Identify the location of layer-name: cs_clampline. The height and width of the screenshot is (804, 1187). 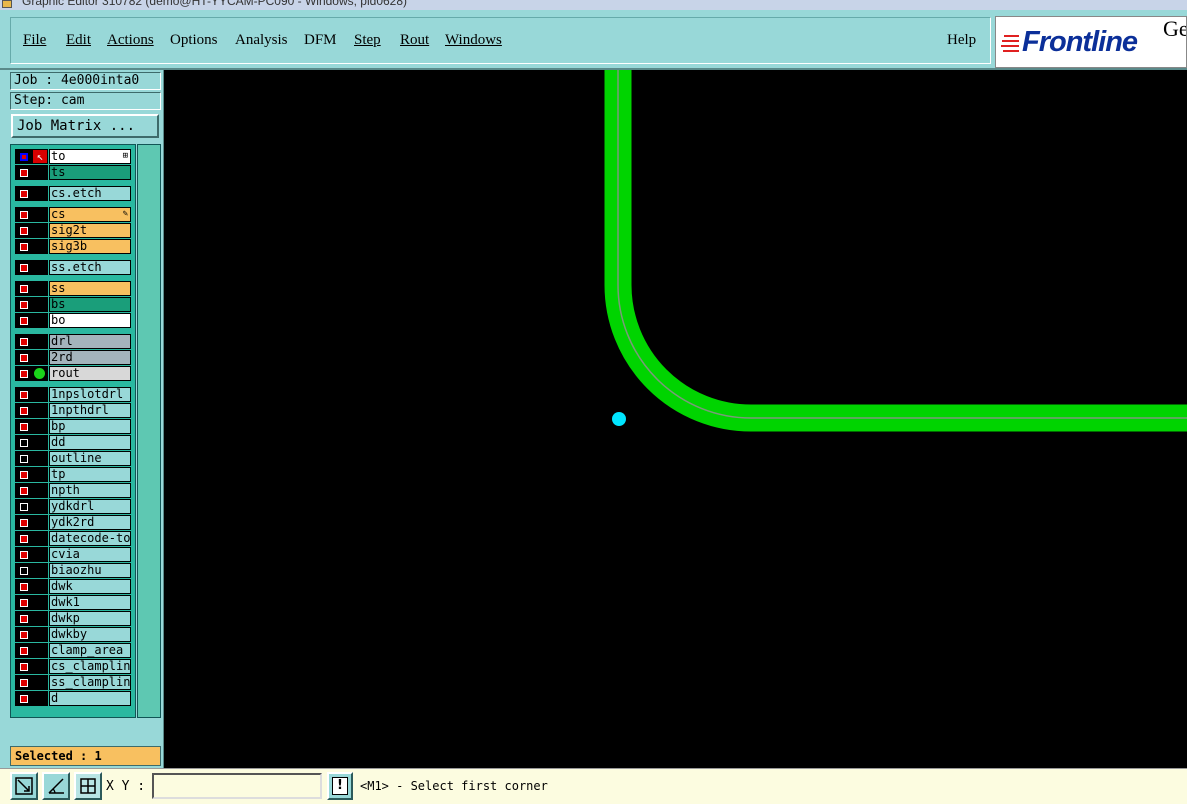
(90, 666).